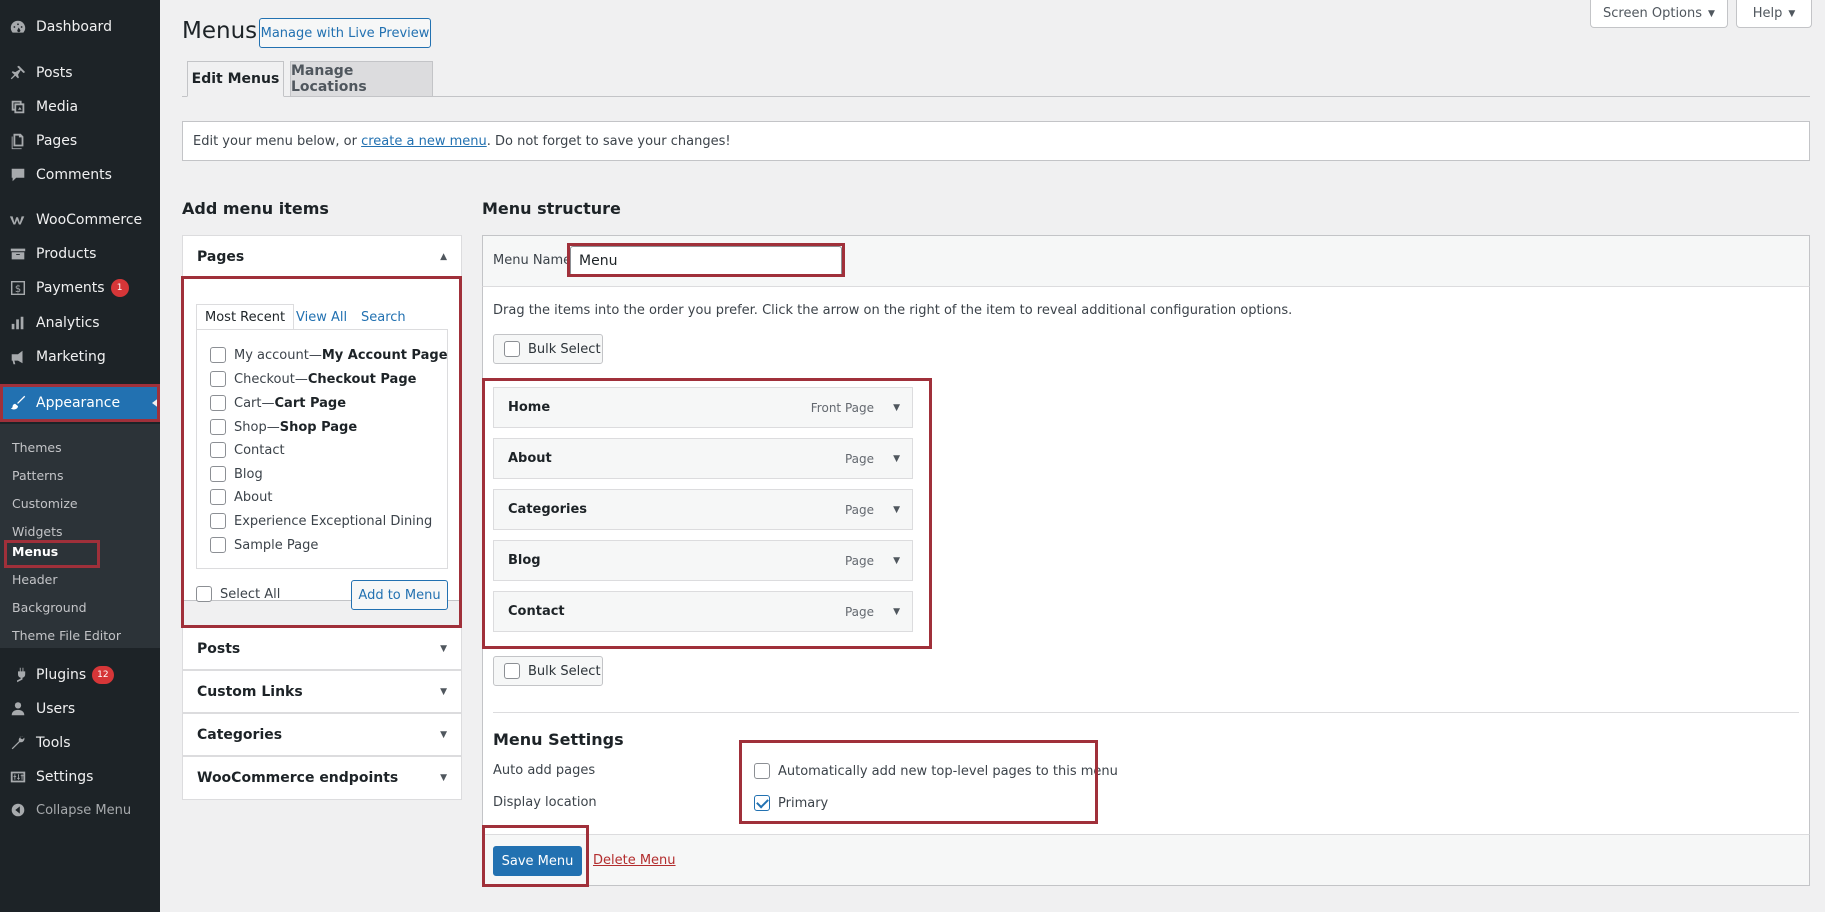  Describe the element at coordinates (56, 709) in the screenshot. I see `sidebar-item-label: Users` at that location.